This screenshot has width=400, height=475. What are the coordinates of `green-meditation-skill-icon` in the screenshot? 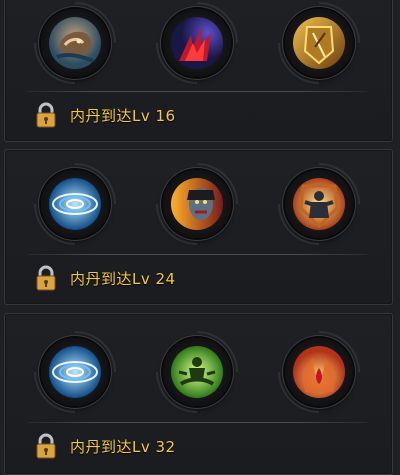 It's located at (197, 372).